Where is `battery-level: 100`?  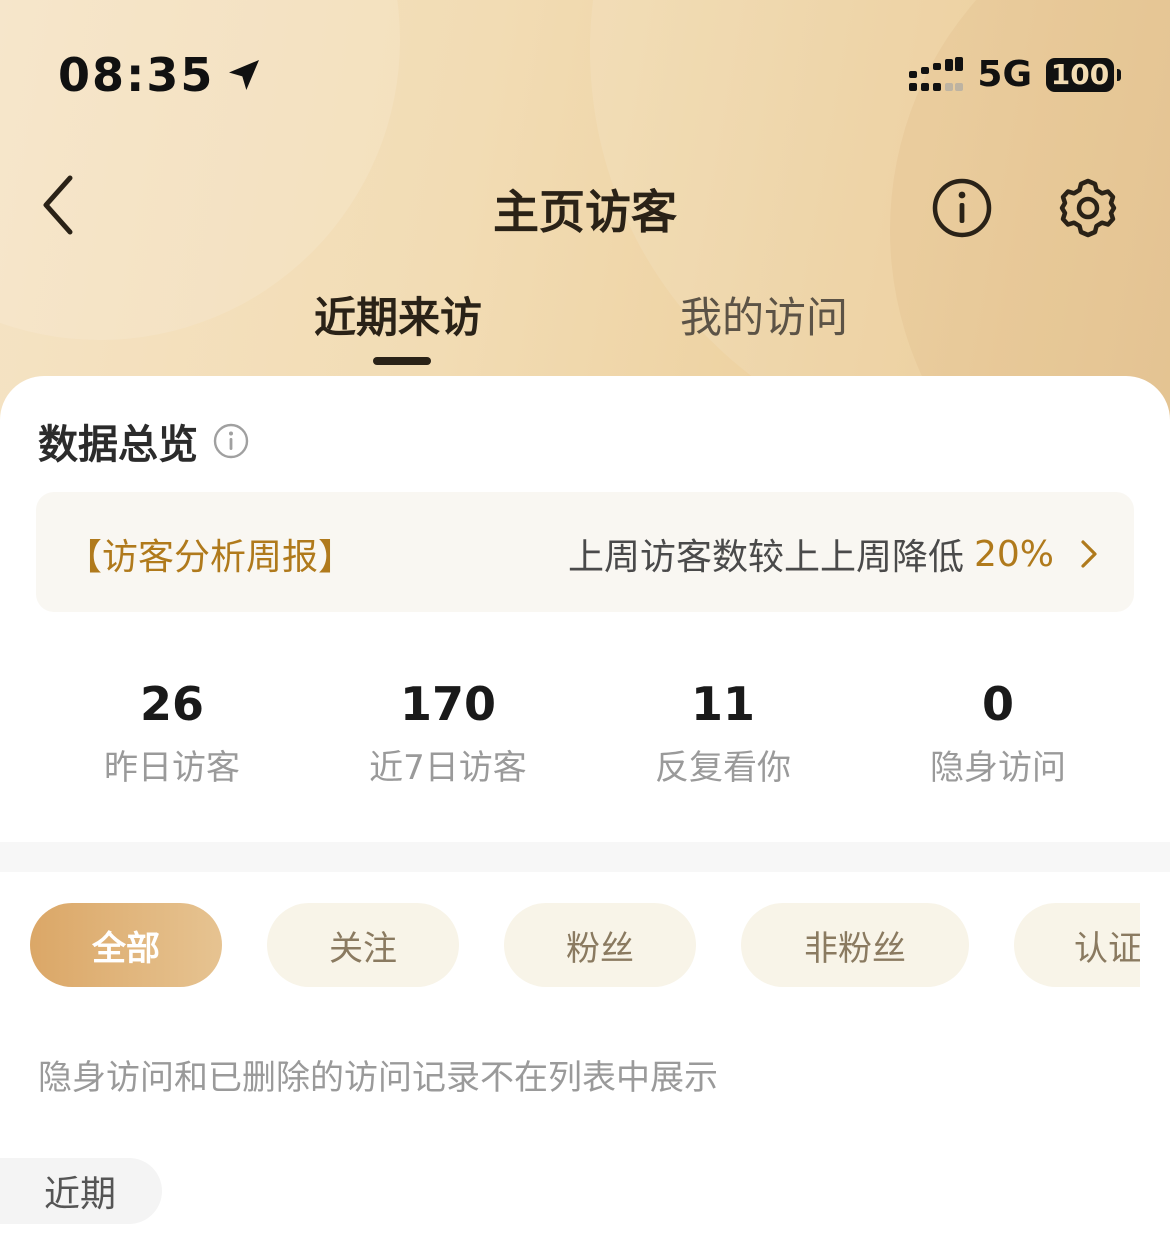
battery-level: 100 is located at coordinates (1080, 74).